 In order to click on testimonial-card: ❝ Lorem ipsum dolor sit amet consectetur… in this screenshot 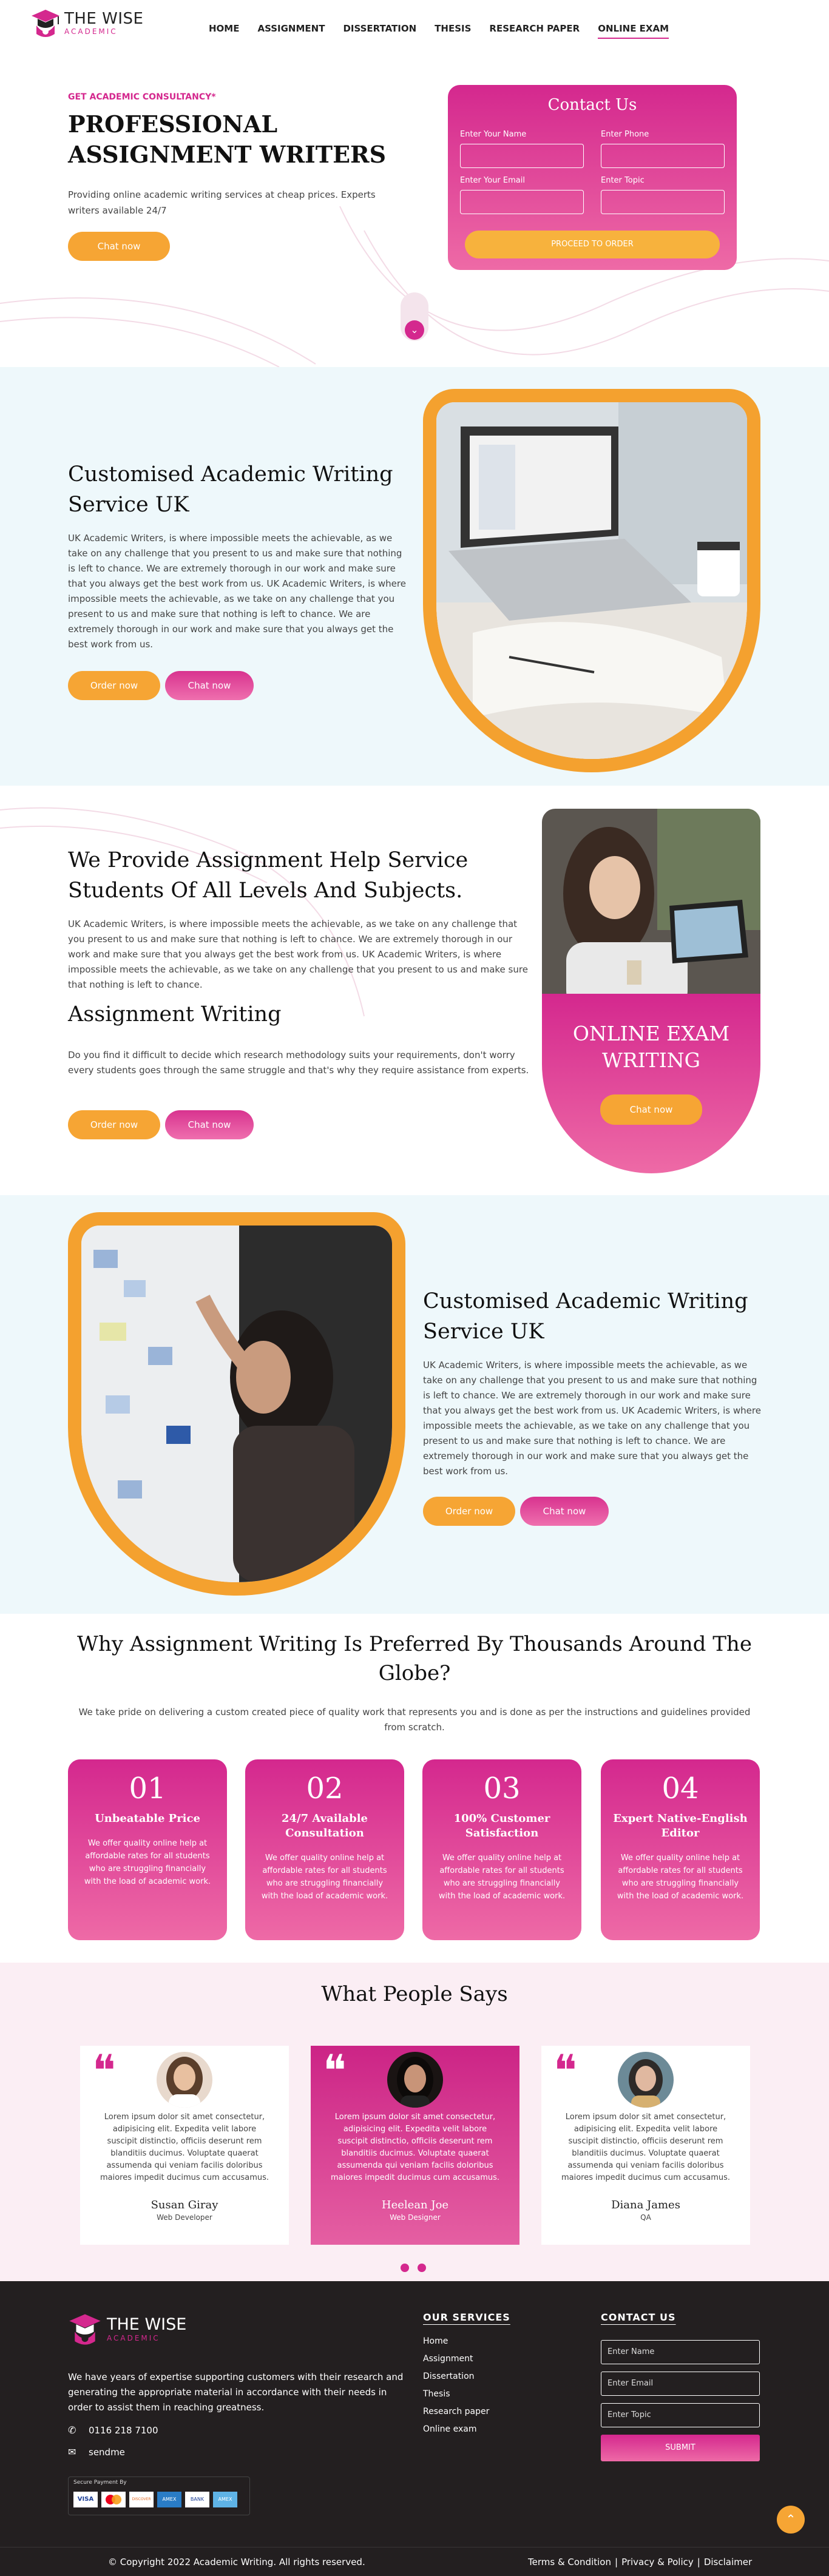, I will do `click(415, 2145)`.